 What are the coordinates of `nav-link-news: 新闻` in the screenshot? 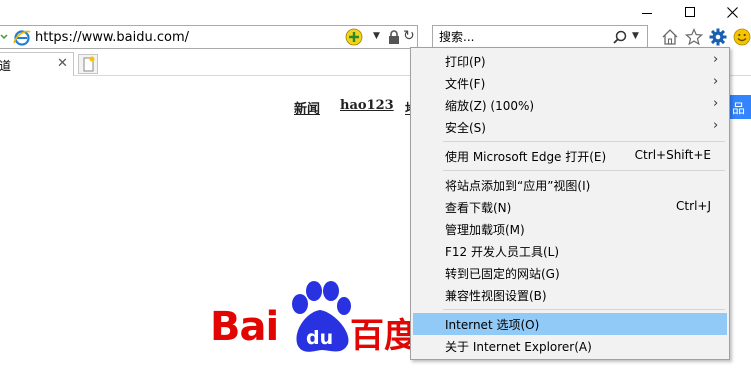 It's located at (307, 107).